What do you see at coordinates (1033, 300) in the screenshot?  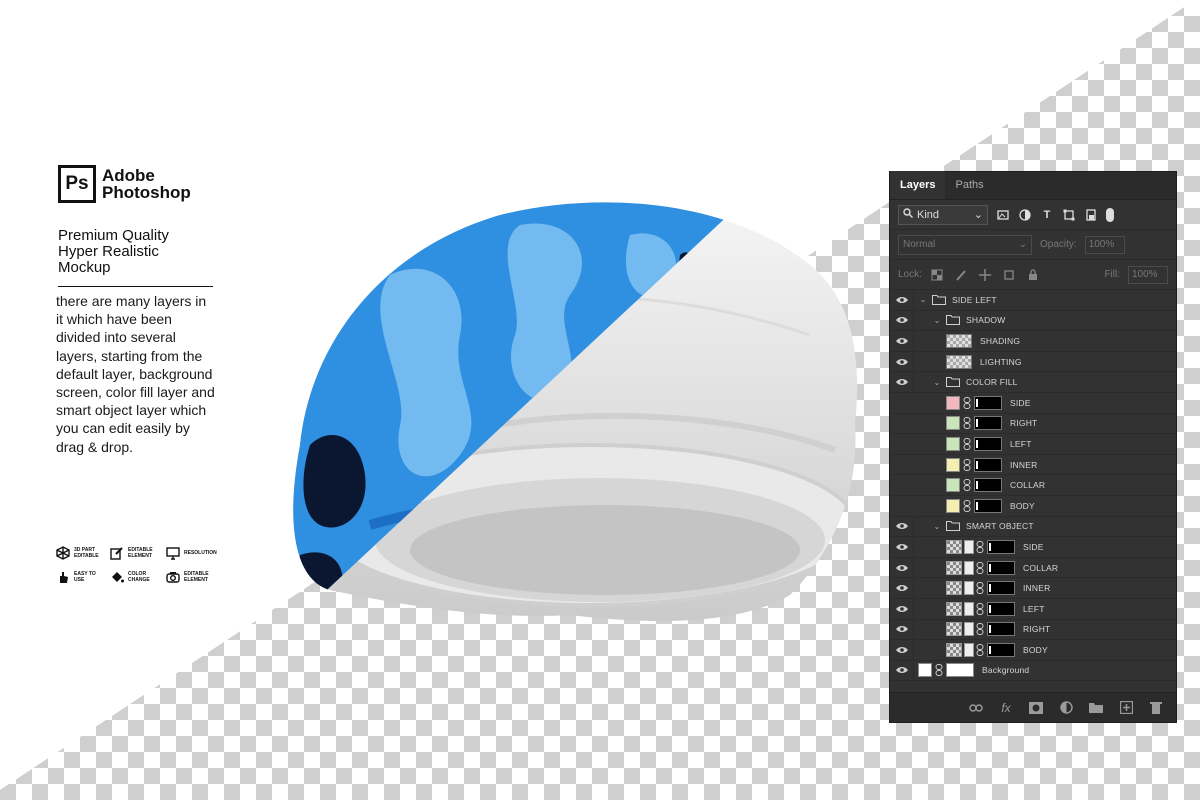 I see `layer-row: ⌄ SIDE LEFT` at bounding box center [1033, 300].